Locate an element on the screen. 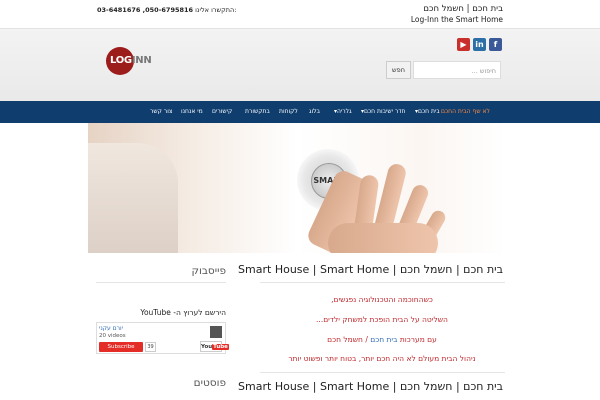  section-divider is located at coordinates (382, 372).